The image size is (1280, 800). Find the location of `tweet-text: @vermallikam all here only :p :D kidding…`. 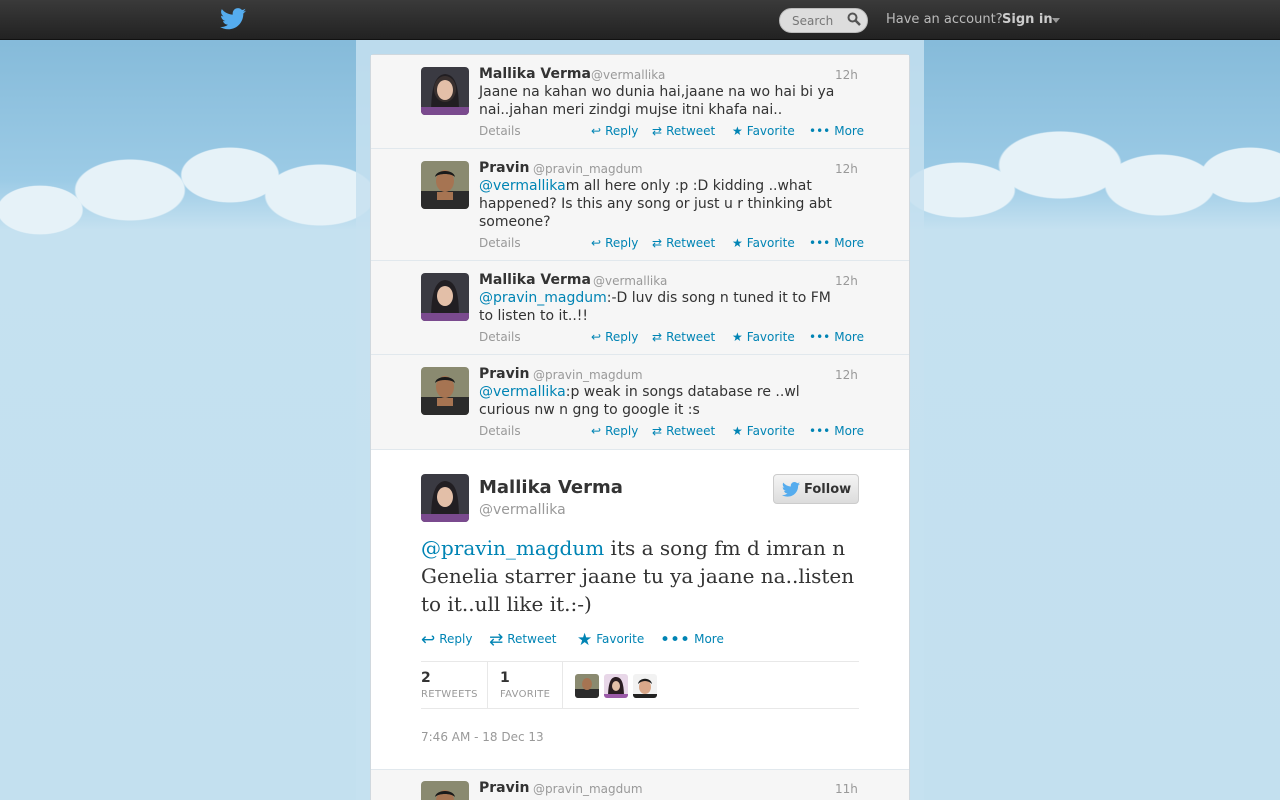

tweet-text: @vermallikam all here only :p :D kidding… is located at coordinates (659, 204).